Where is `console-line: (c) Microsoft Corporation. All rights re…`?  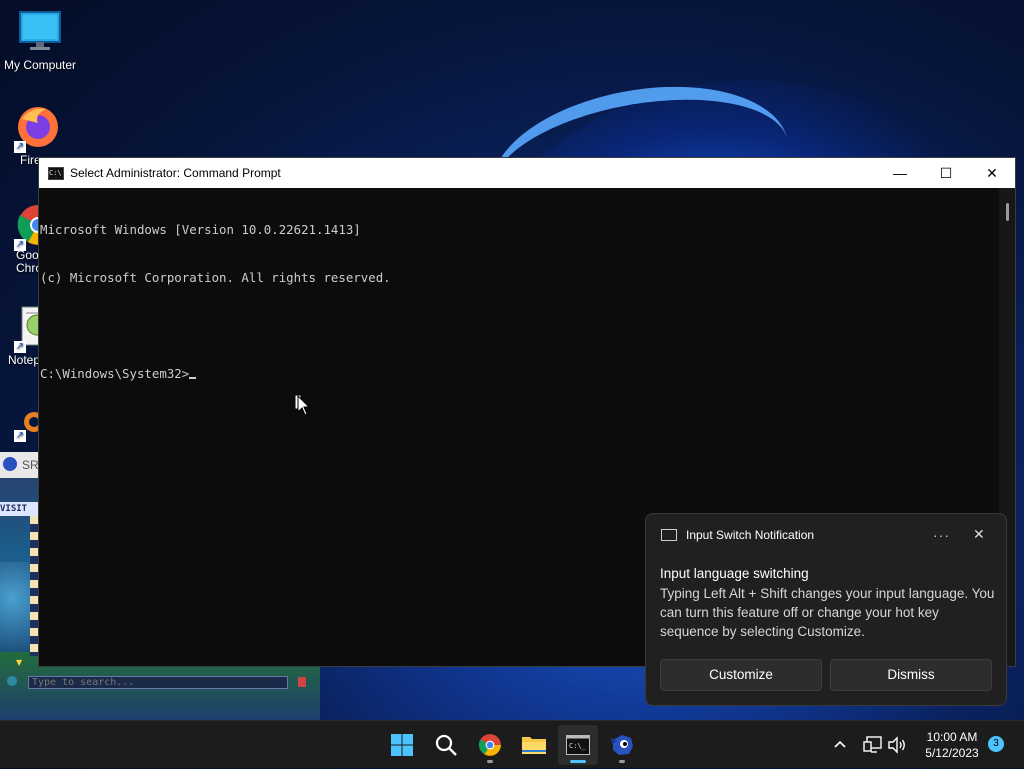
console-line: (c) Microsoft Corporation. All rights re… is located at coordinates (215, 277).